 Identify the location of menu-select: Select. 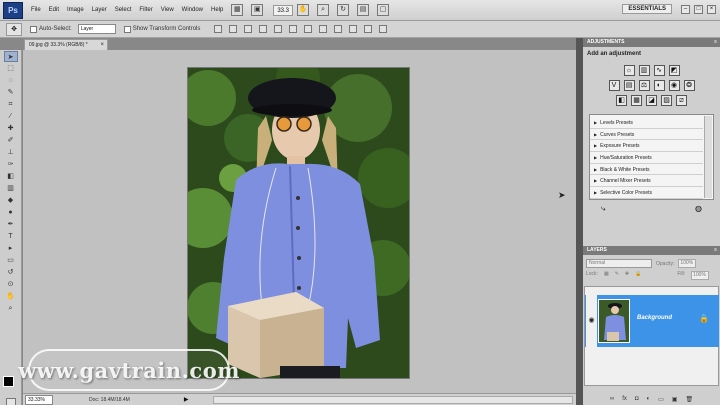
(123, 10).